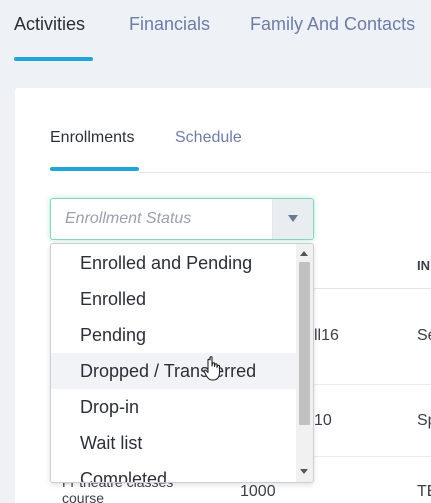  Describe the element at coordinates (258, 491) in the screenshot. I see `table-cell: 1000` at that location.